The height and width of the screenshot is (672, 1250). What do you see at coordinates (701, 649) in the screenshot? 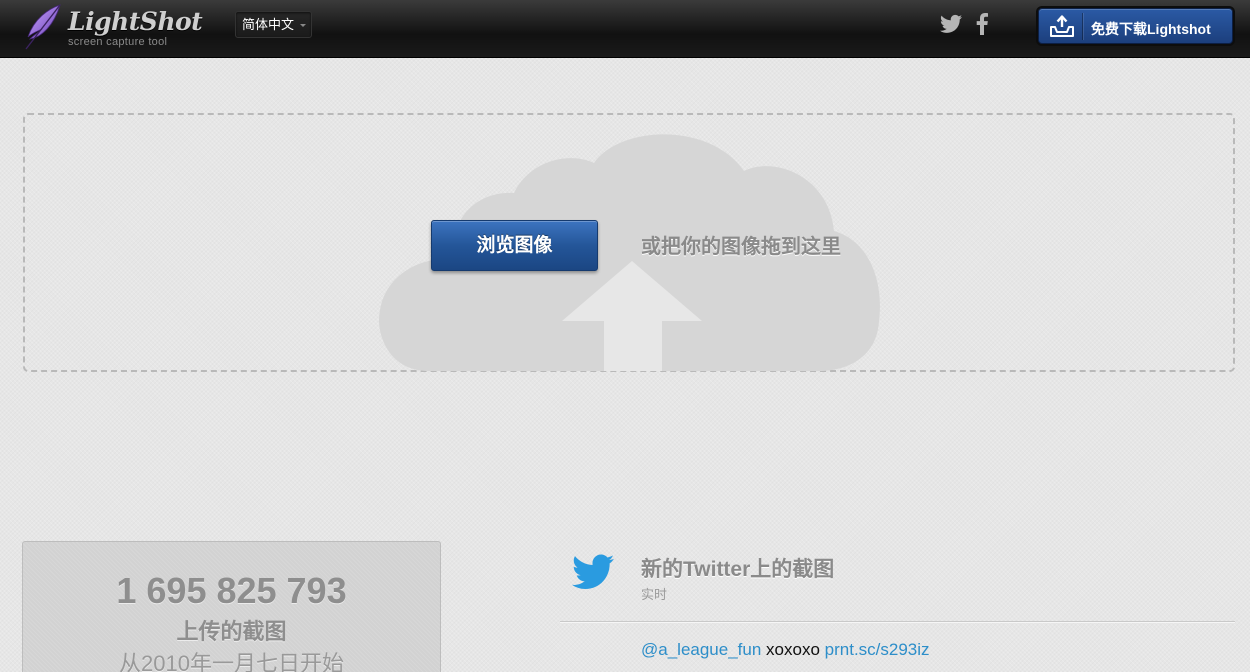
I see `tweet-handle-link: @a_league_fun` at bounding box center [701, 649].